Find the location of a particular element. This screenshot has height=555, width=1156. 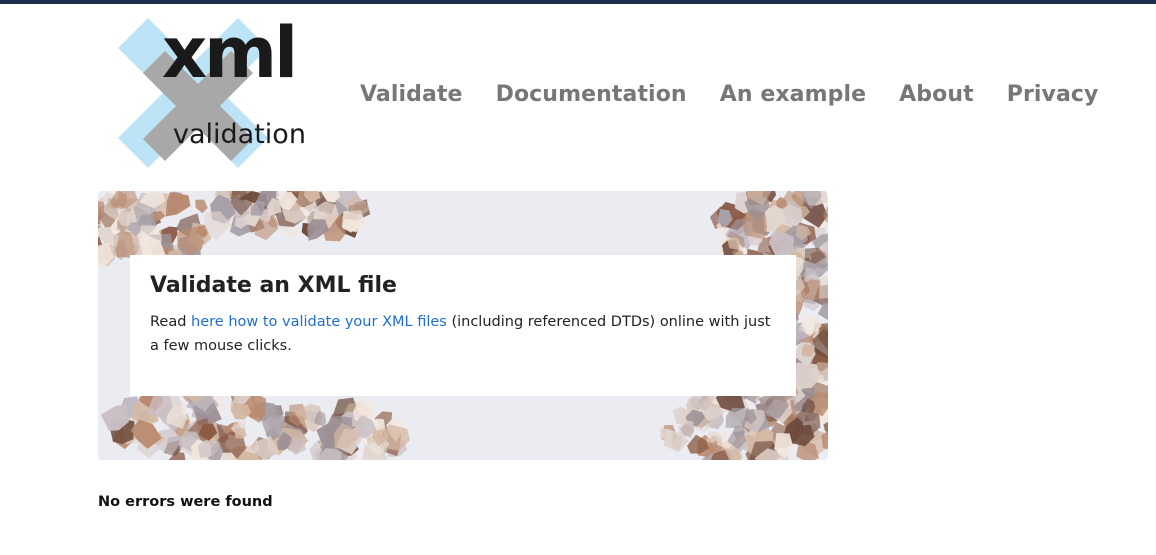

nav-an-example: An example is located at coordinates (793, 94).